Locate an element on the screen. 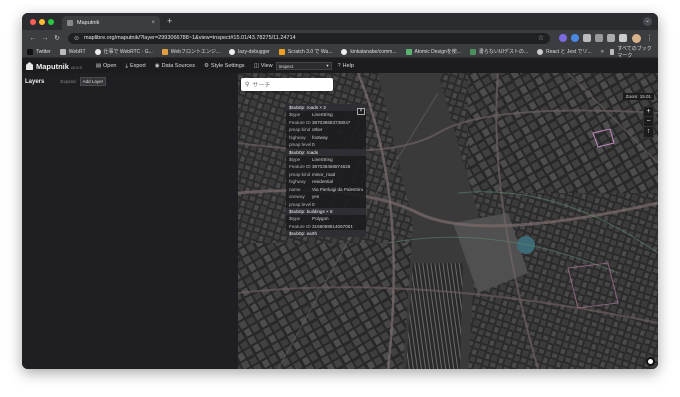  layers-title: Layers is located at coordinates (35, 81).